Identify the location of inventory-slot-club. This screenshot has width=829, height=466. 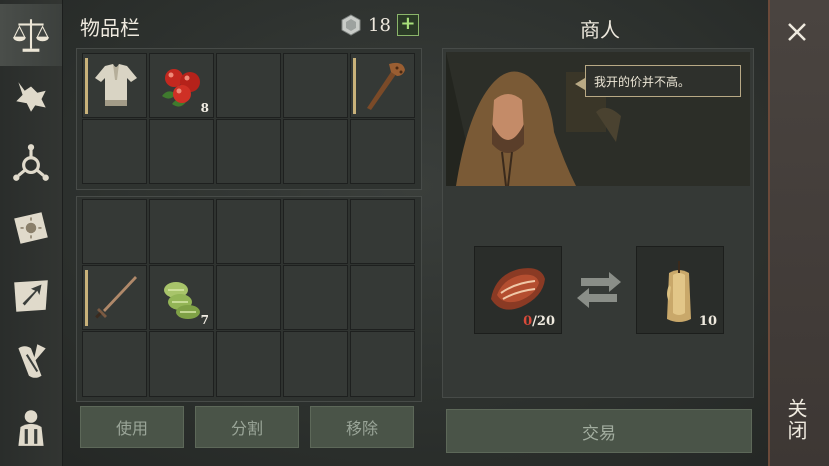
(382, 85).